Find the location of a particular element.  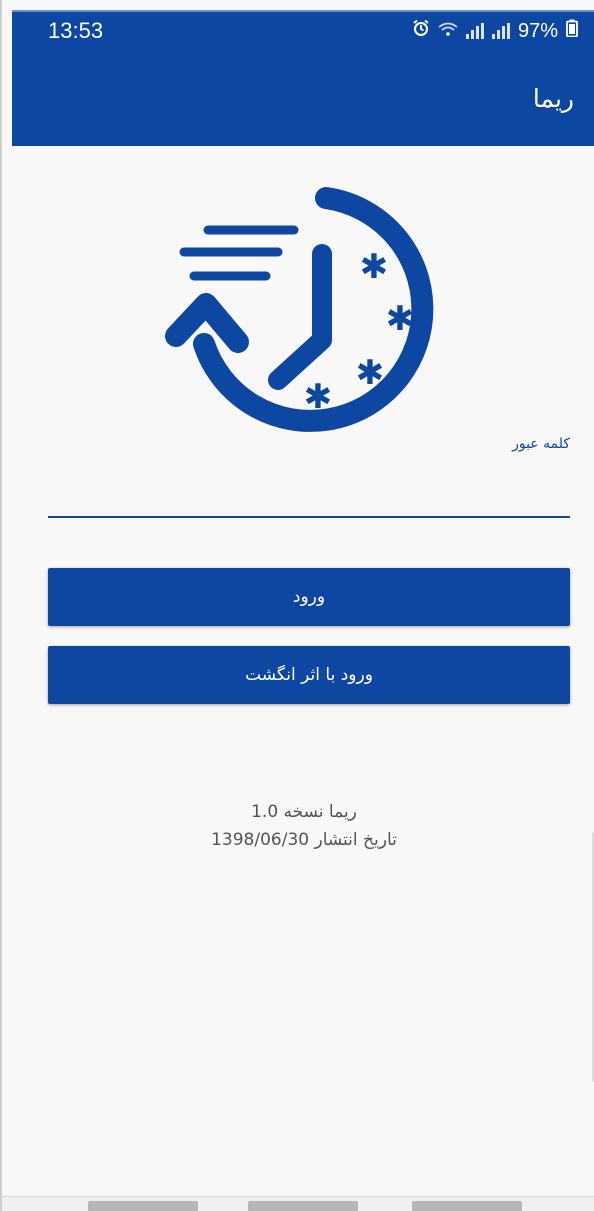

clock-history-icon: ✱ ✱ ✱ ✱ is located at coordinates (299, 309).